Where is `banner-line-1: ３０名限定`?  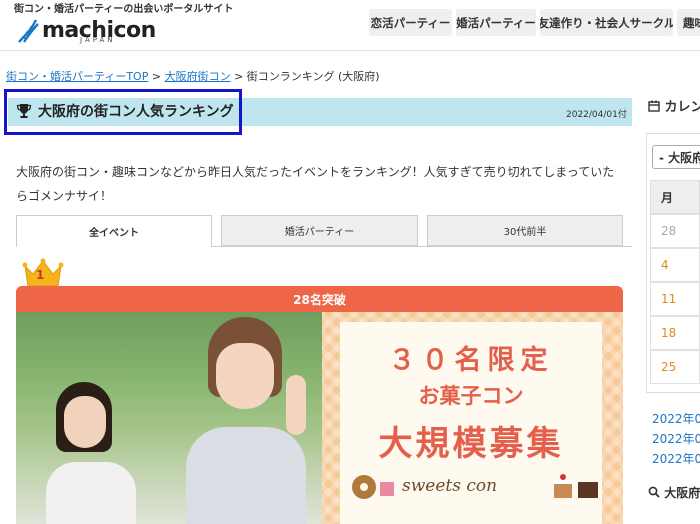
banner-line-1: ３０名限定 is located at coordinates (471, 360).